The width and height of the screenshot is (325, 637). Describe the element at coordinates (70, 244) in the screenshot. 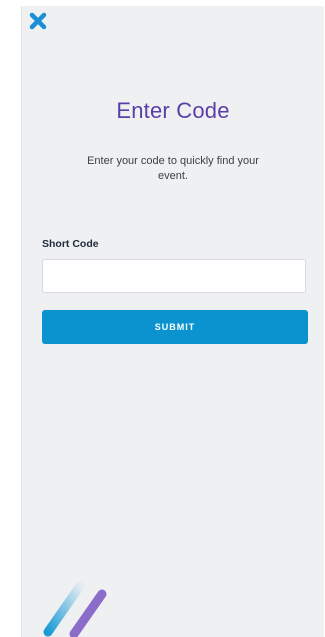

I see `short-code-label: Short Code` at that location.